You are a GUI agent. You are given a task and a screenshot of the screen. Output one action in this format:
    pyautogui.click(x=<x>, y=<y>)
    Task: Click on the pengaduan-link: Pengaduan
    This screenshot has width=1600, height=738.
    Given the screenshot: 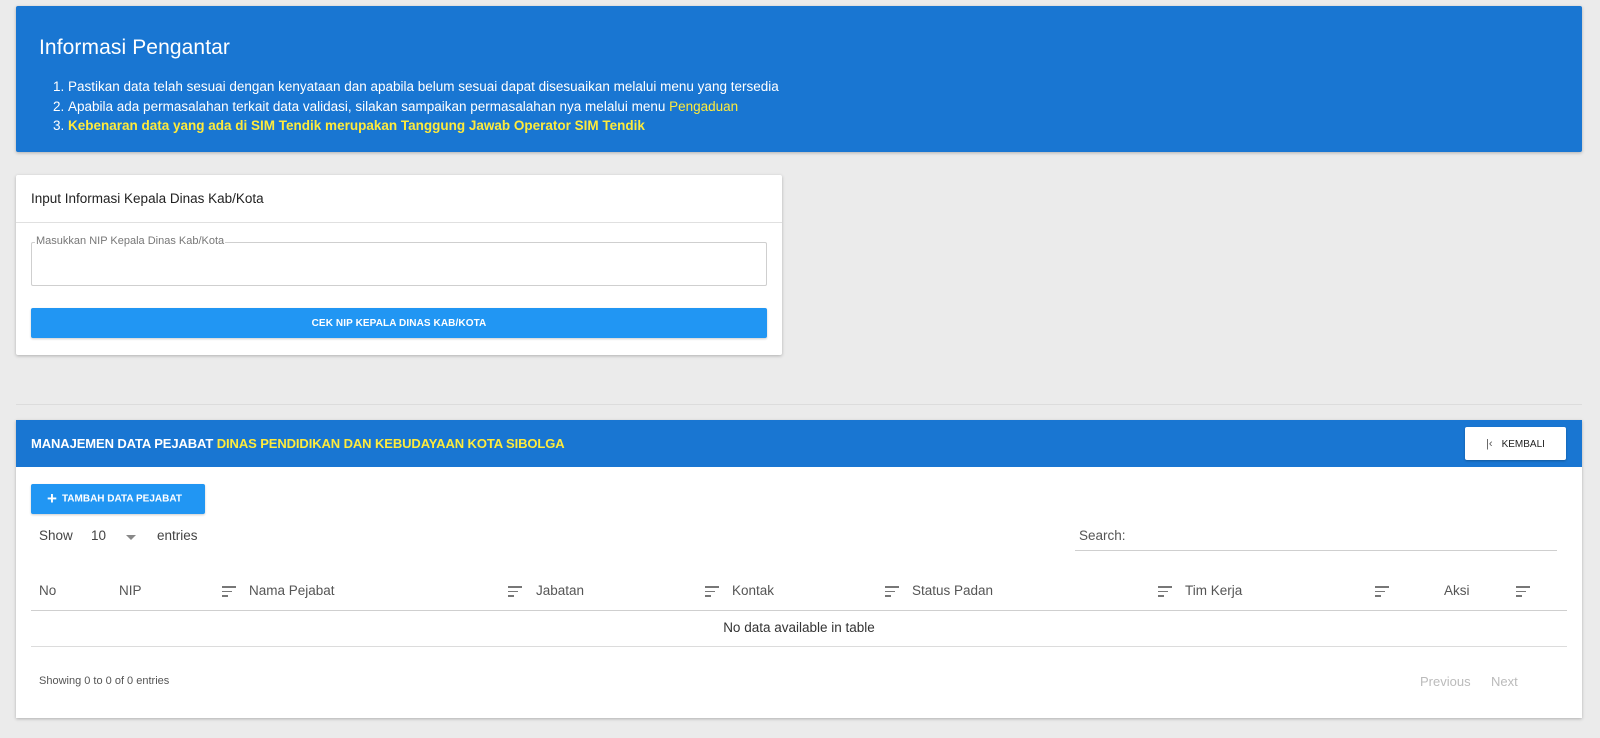 What is the action you would take?
    pyautogui.click(x=703, y=106)
    